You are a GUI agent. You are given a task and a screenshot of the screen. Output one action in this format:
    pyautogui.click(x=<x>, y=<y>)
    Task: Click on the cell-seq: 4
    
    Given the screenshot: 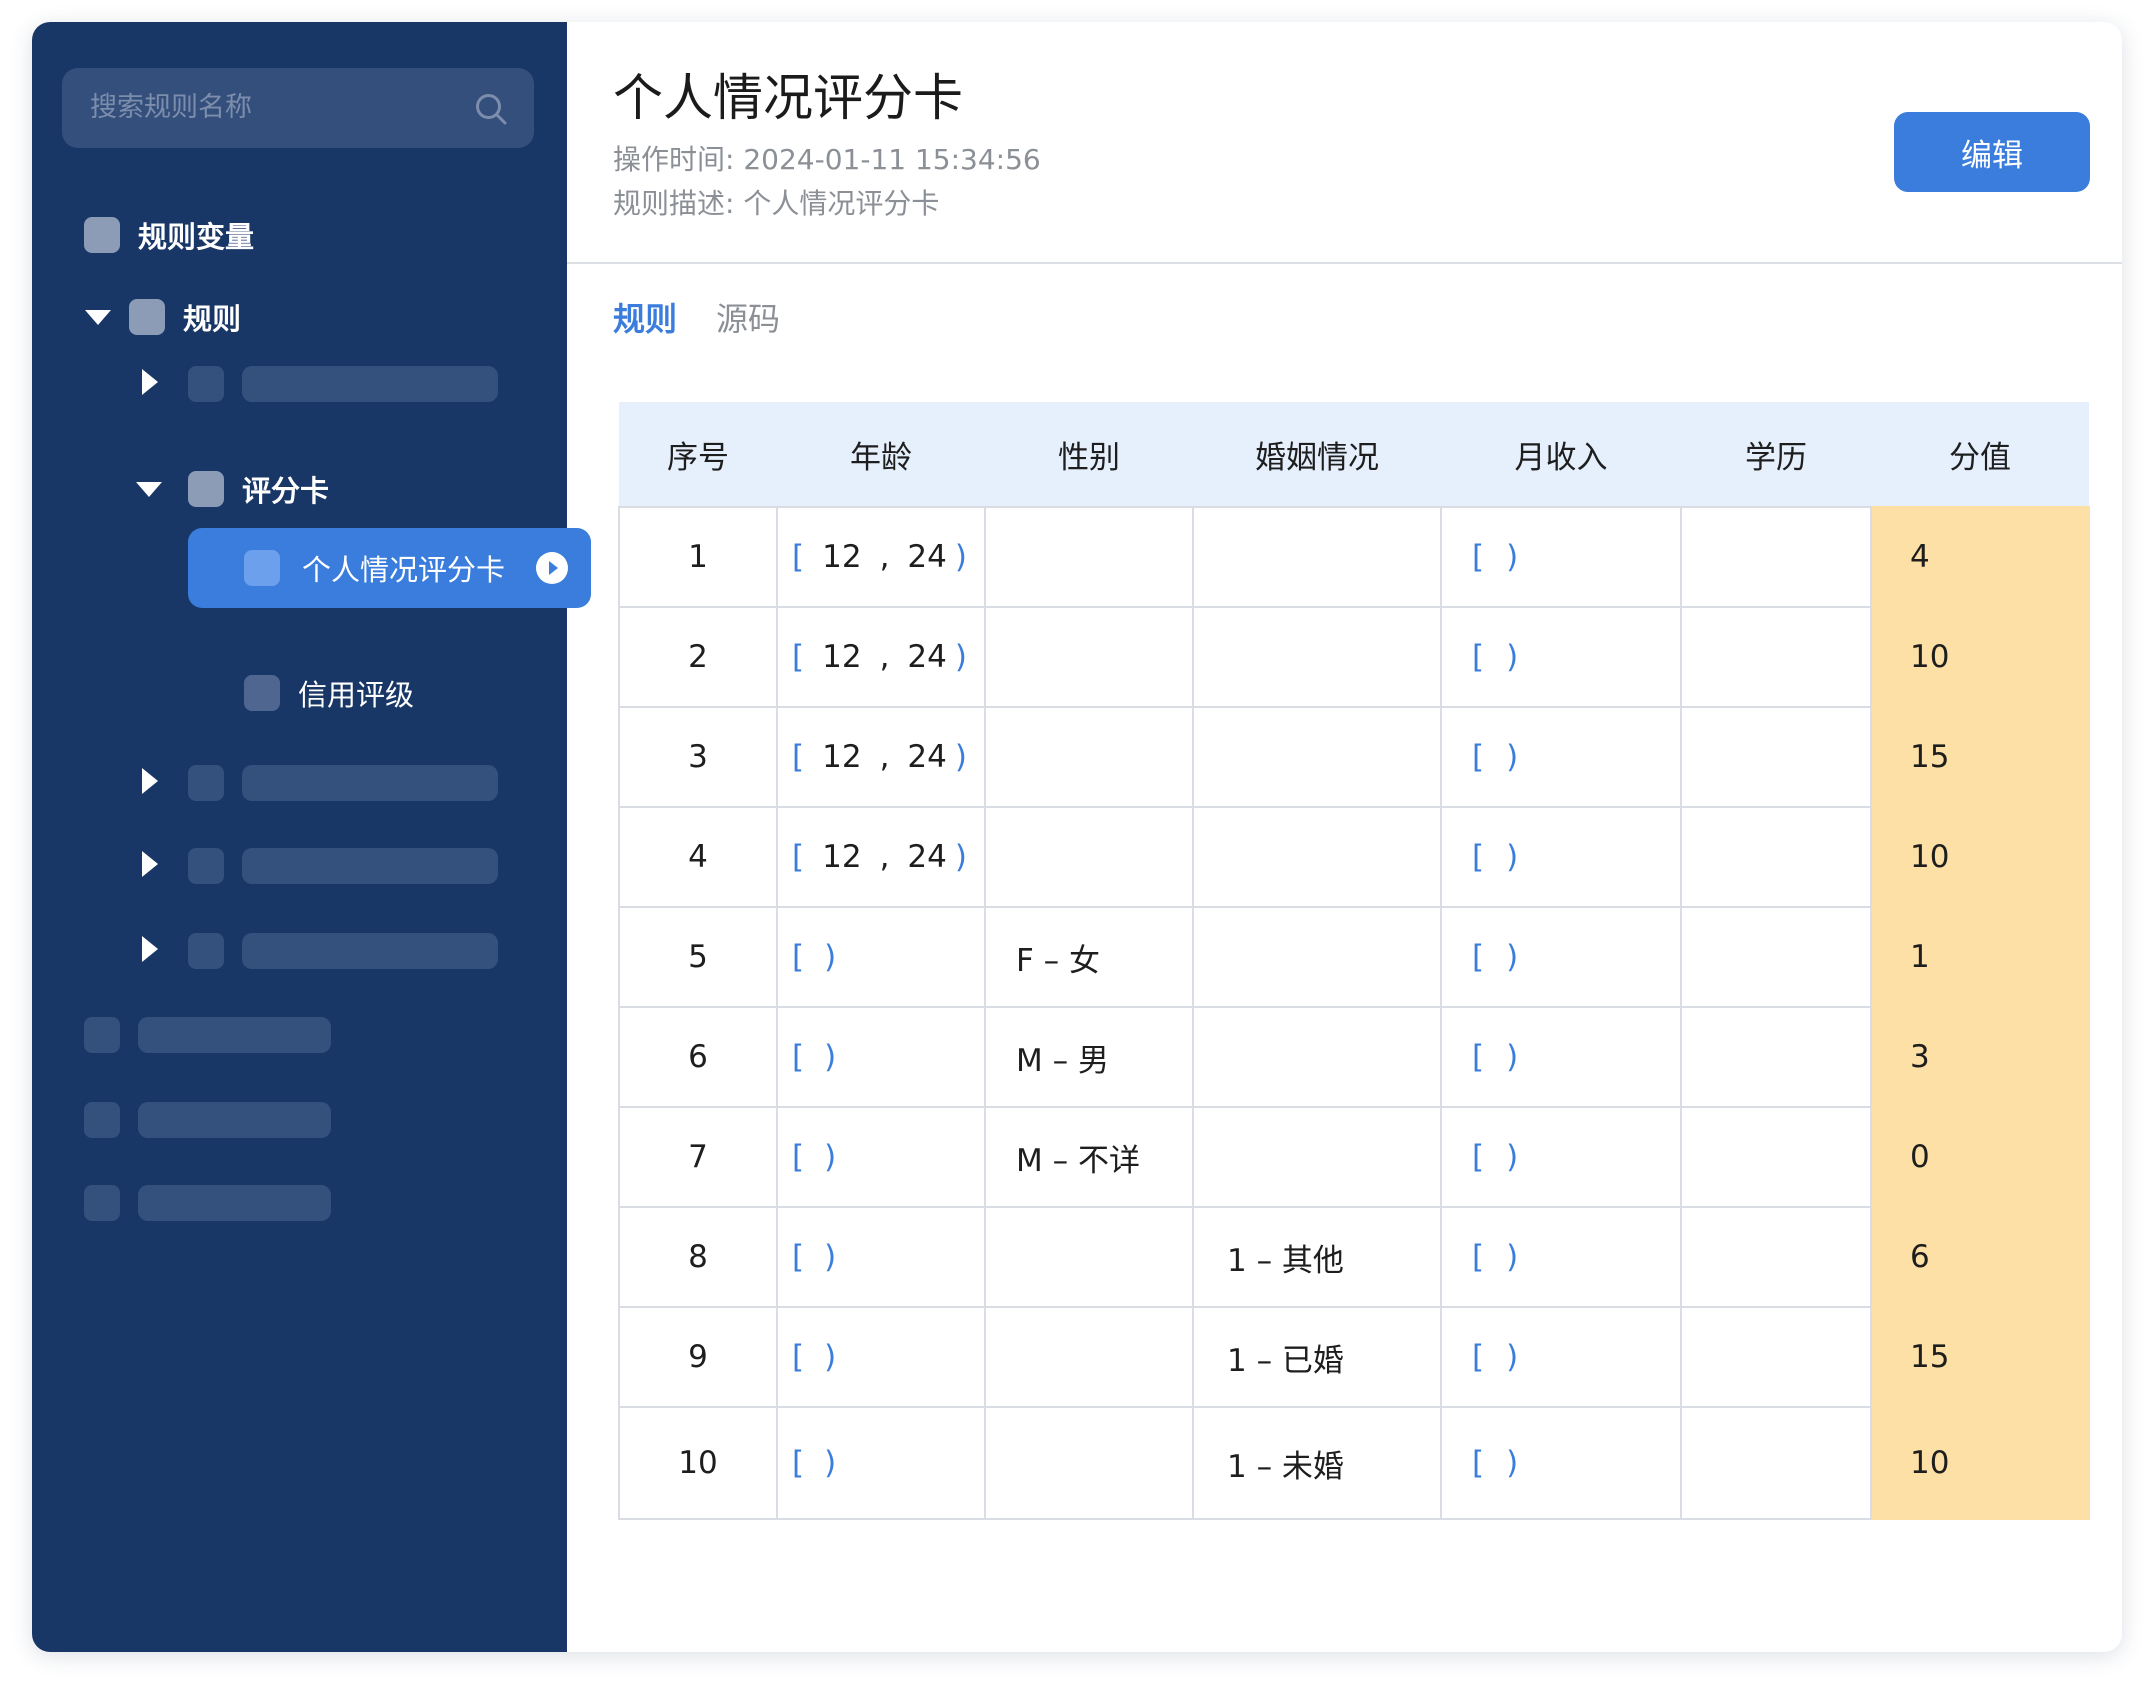 What is the action you would take?
    pyautogui.click(x=698, y=857)
    